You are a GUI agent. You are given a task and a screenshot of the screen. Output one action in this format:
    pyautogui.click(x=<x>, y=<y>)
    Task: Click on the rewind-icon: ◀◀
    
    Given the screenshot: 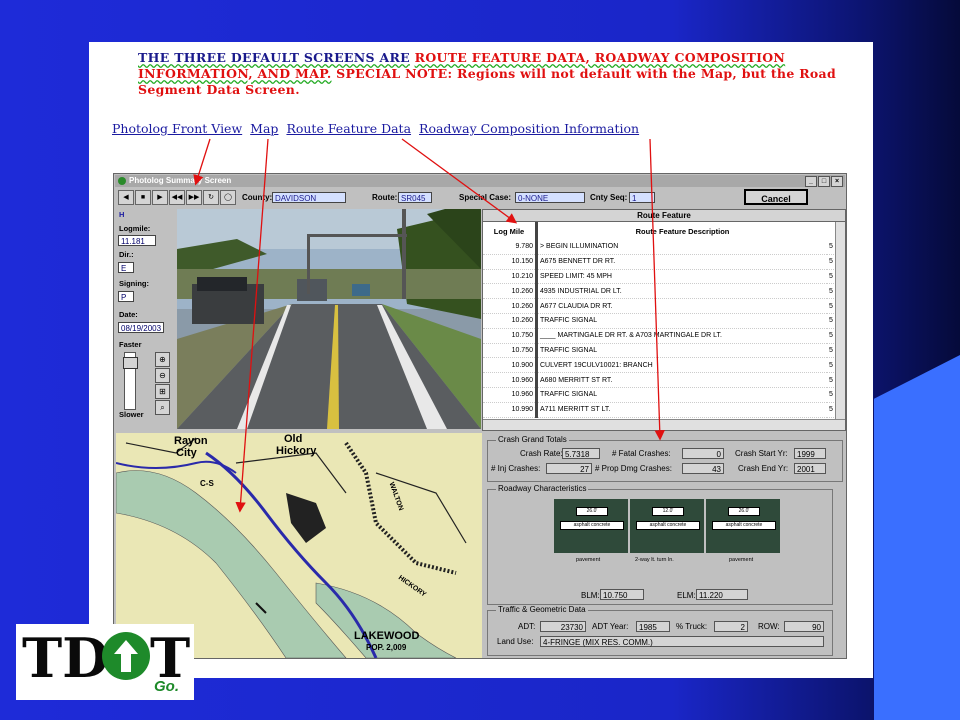 What is the action you would take?
    pyautogui.click(x=177, y=197)
    